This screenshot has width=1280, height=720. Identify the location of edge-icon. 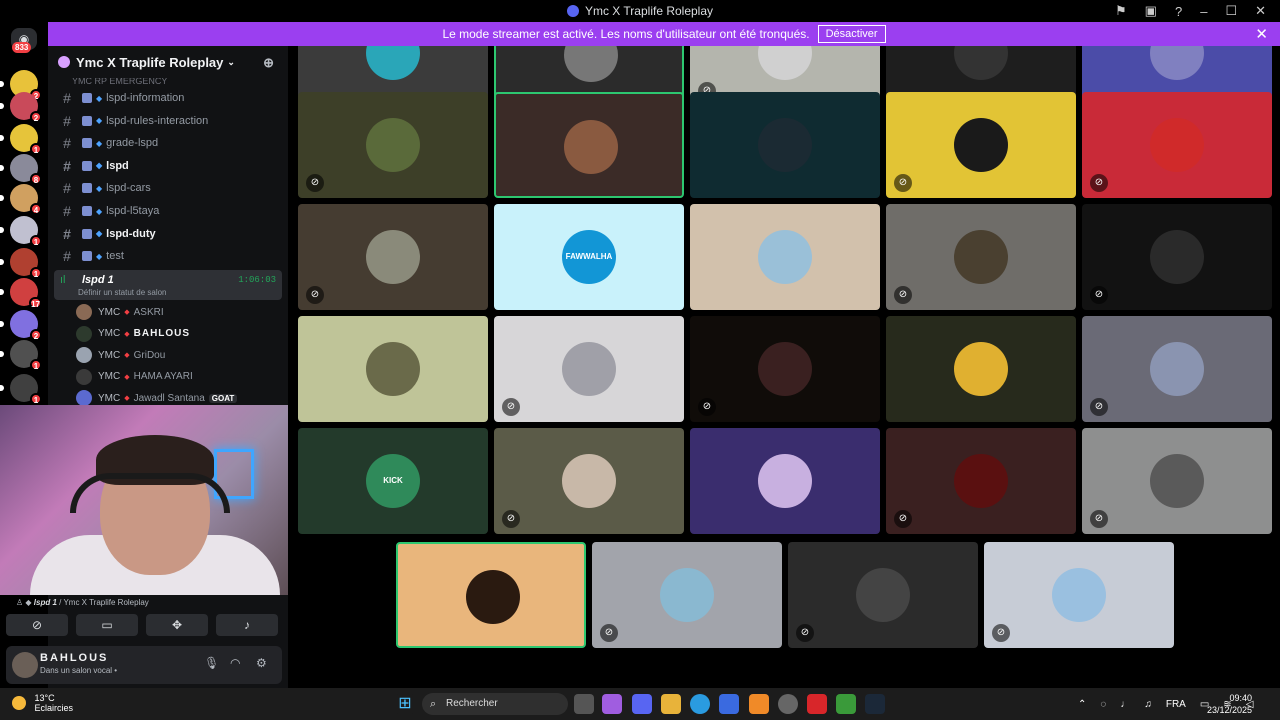
(700, 704).